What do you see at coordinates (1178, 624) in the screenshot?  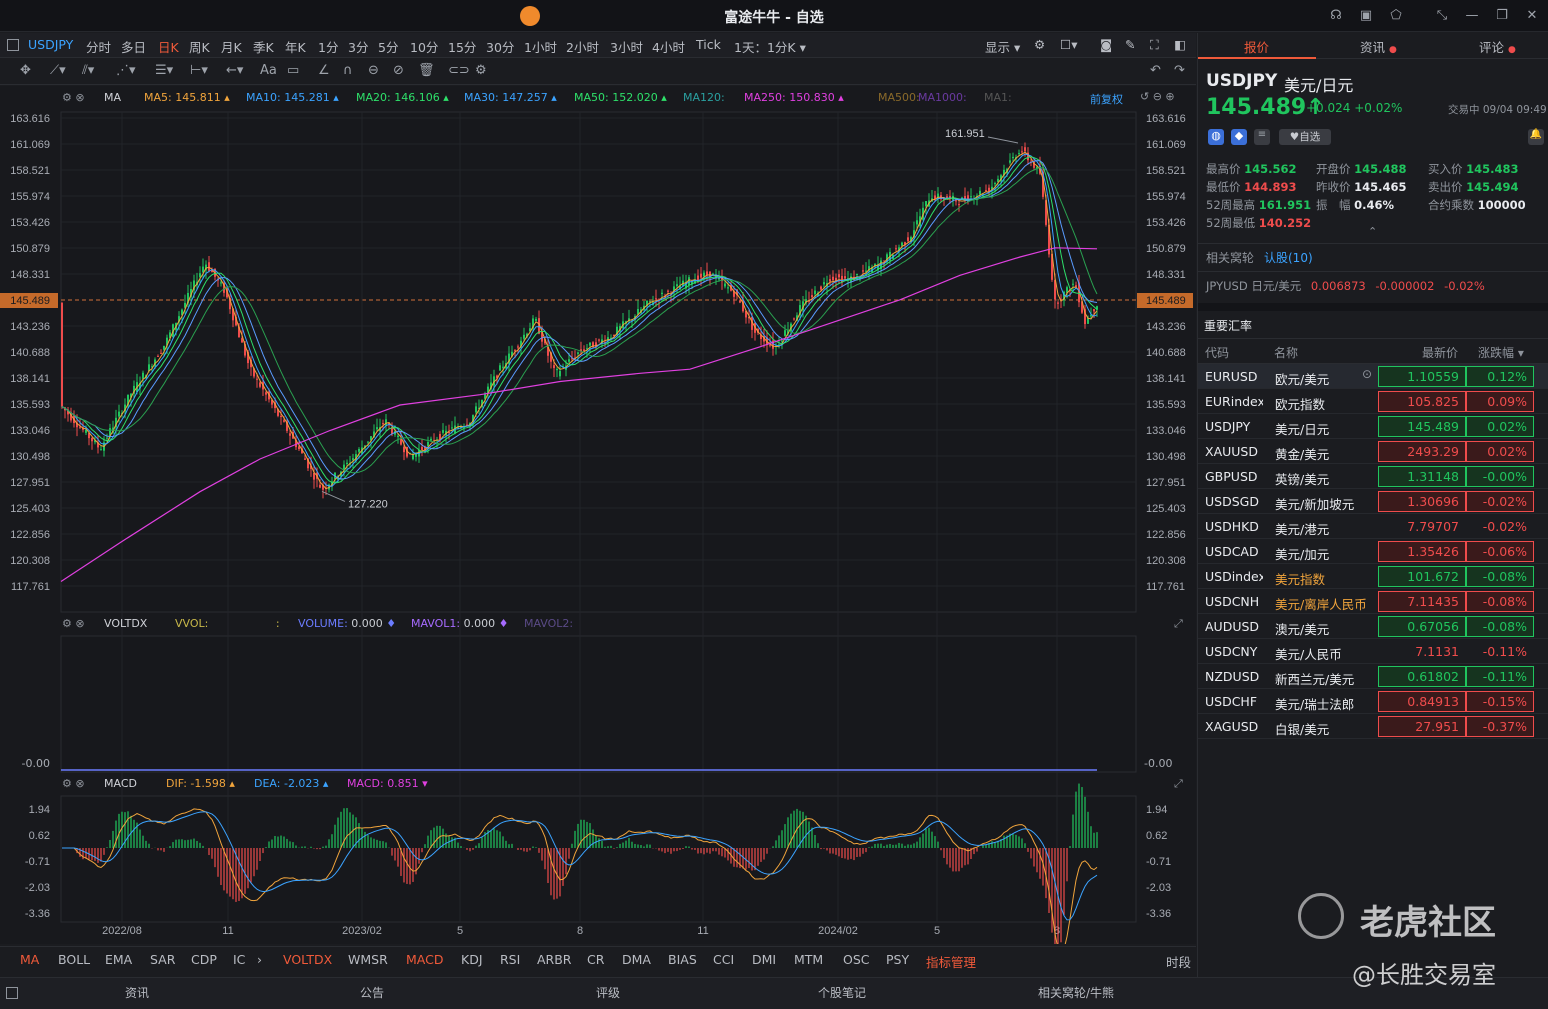 I see `expand-vol-icon: ⤢` at bounding box center [1178, 624].